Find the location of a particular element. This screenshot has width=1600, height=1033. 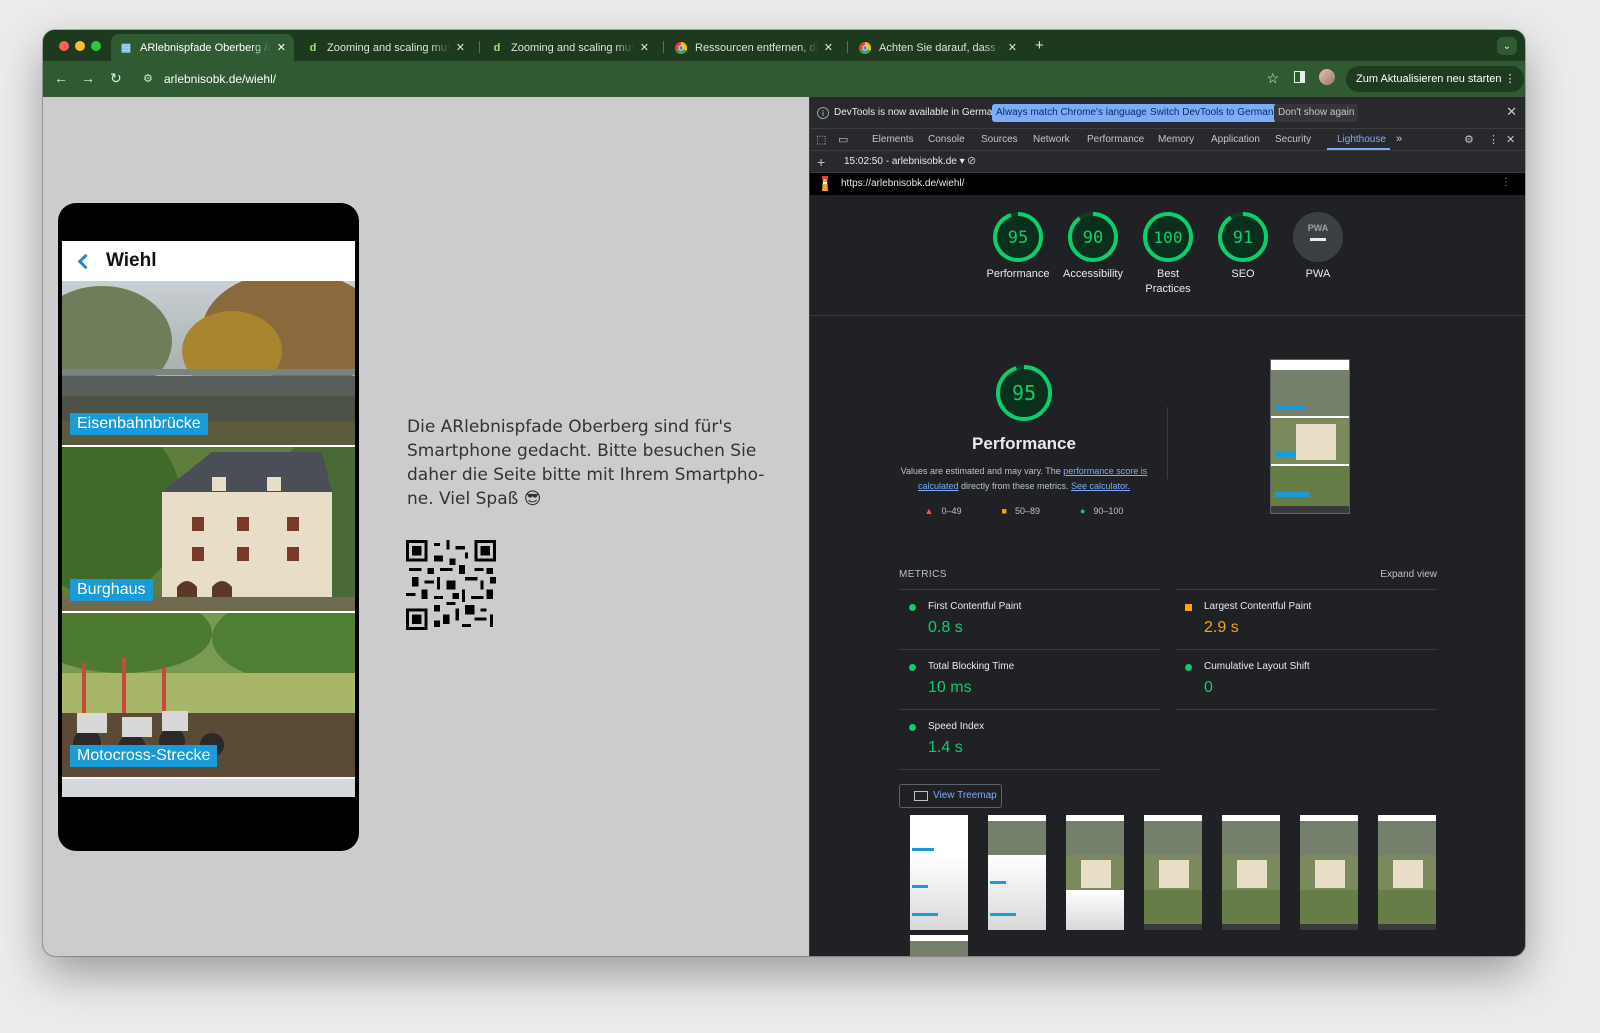

close-icon: ✕ is located at coordinates (1511, 112).